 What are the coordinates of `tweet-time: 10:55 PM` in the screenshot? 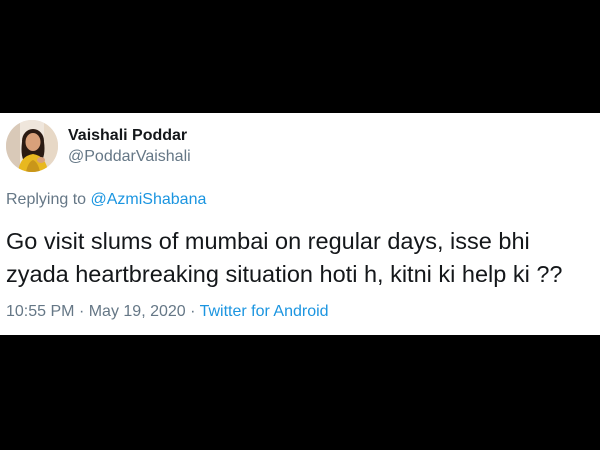 It's located at (40, 311).